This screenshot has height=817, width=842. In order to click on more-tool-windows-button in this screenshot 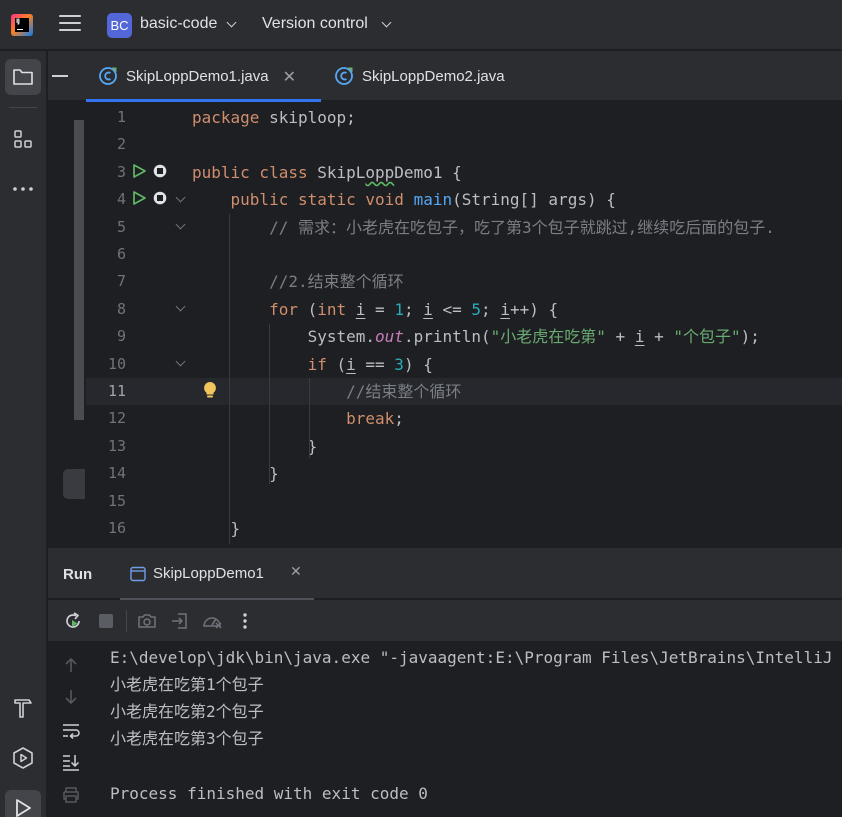, I will do `click(23, 189)`.